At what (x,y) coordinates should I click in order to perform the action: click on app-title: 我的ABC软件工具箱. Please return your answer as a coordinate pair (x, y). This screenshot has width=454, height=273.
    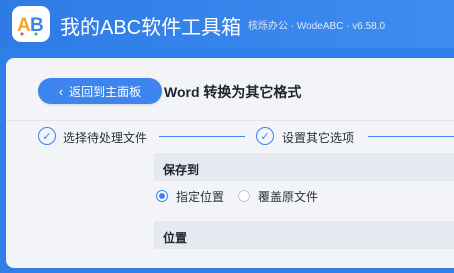
    Looking at the image, I should click on (151, 28).